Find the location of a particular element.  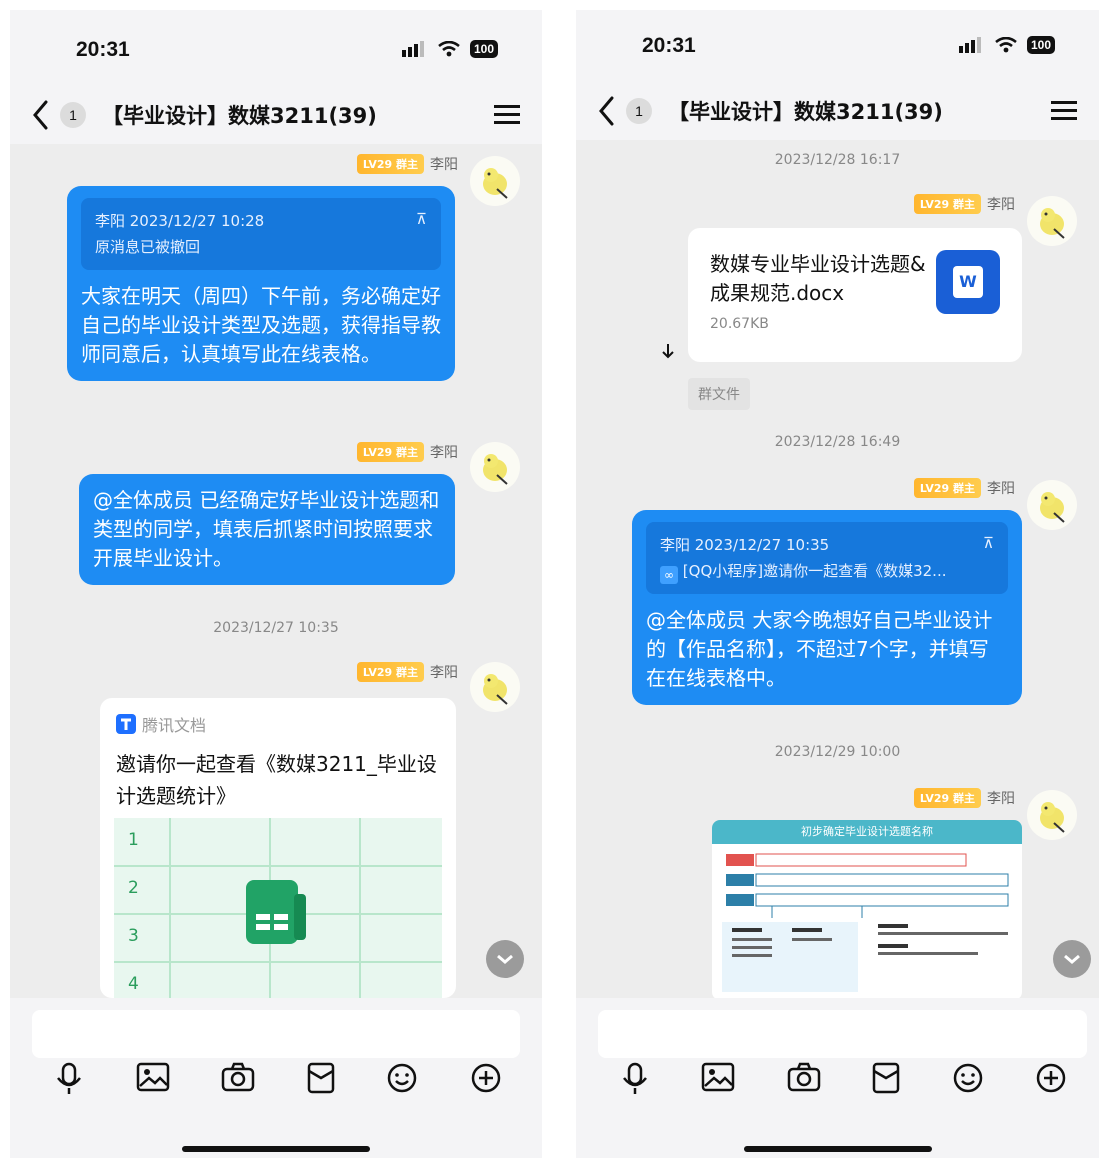

download-icon is located at coordinates (668, 351).